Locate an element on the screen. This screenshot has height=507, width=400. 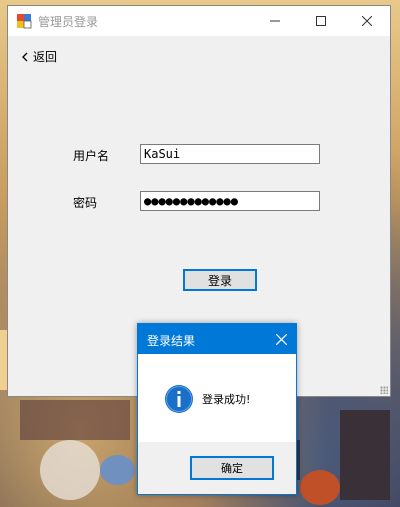
info-icon is located at coordinates (179, 399).